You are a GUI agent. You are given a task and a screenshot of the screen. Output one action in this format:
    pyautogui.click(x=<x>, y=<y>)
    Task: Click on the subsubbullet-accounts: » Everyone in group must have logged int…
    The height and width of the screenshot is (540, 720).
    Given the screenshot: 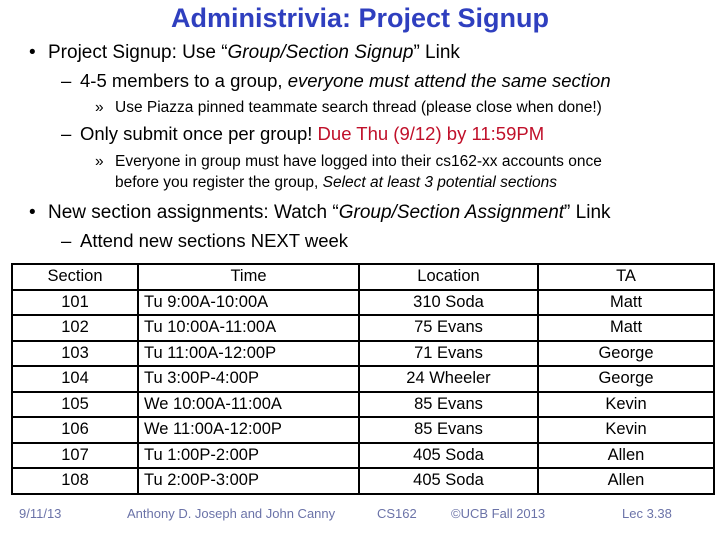 What is the action you would take?
    pyautogui.click(x=348, y=162)
    